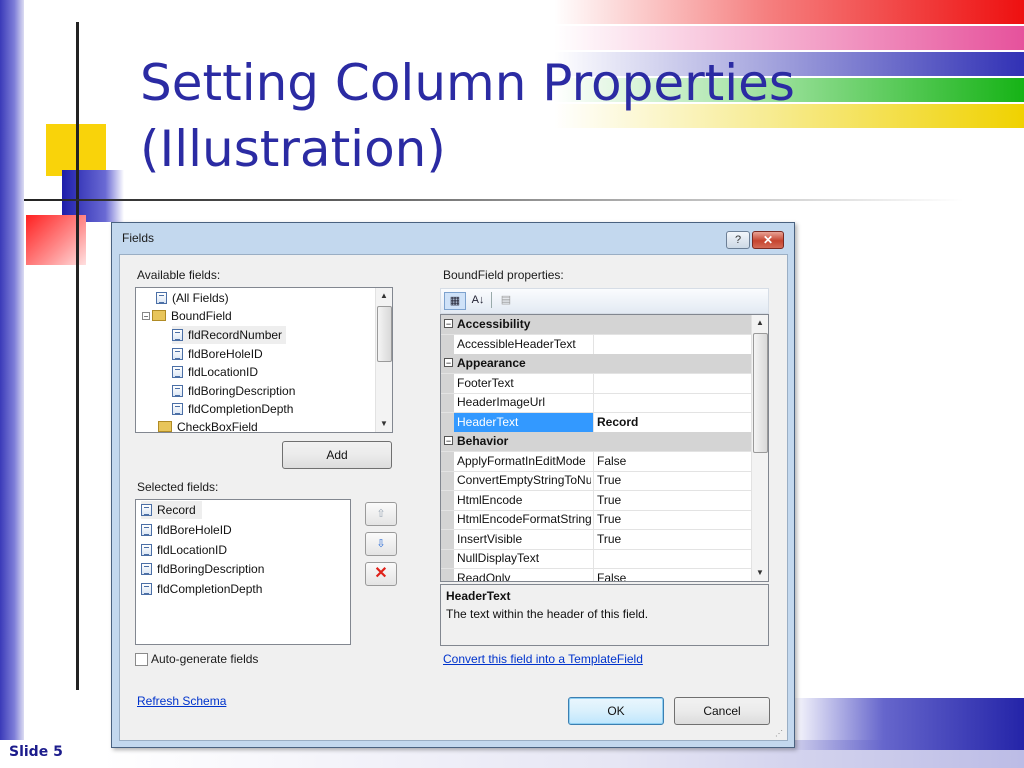 This screenshot has height=768, width=1024. I want to click on property-row: HeaderImageUrl, so click(596, 403).